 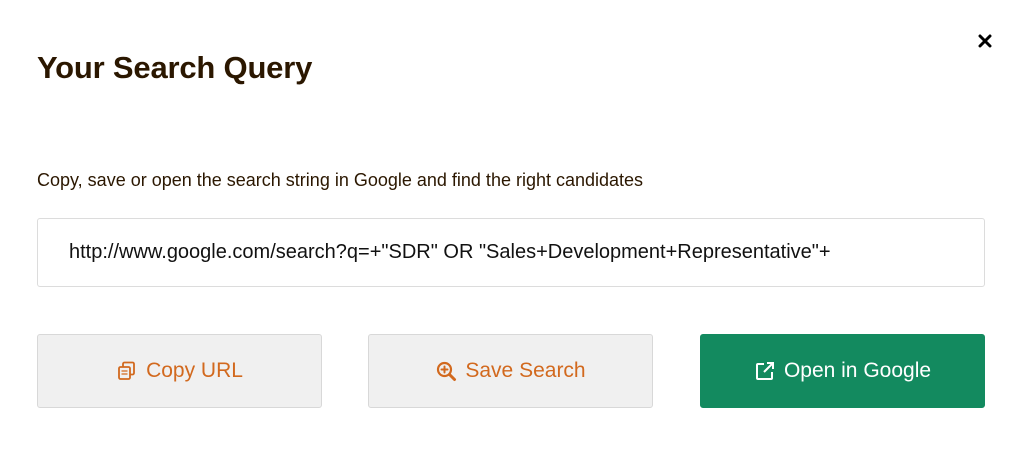 I want to click on search-plus-icon, so click(x=446, y=371).